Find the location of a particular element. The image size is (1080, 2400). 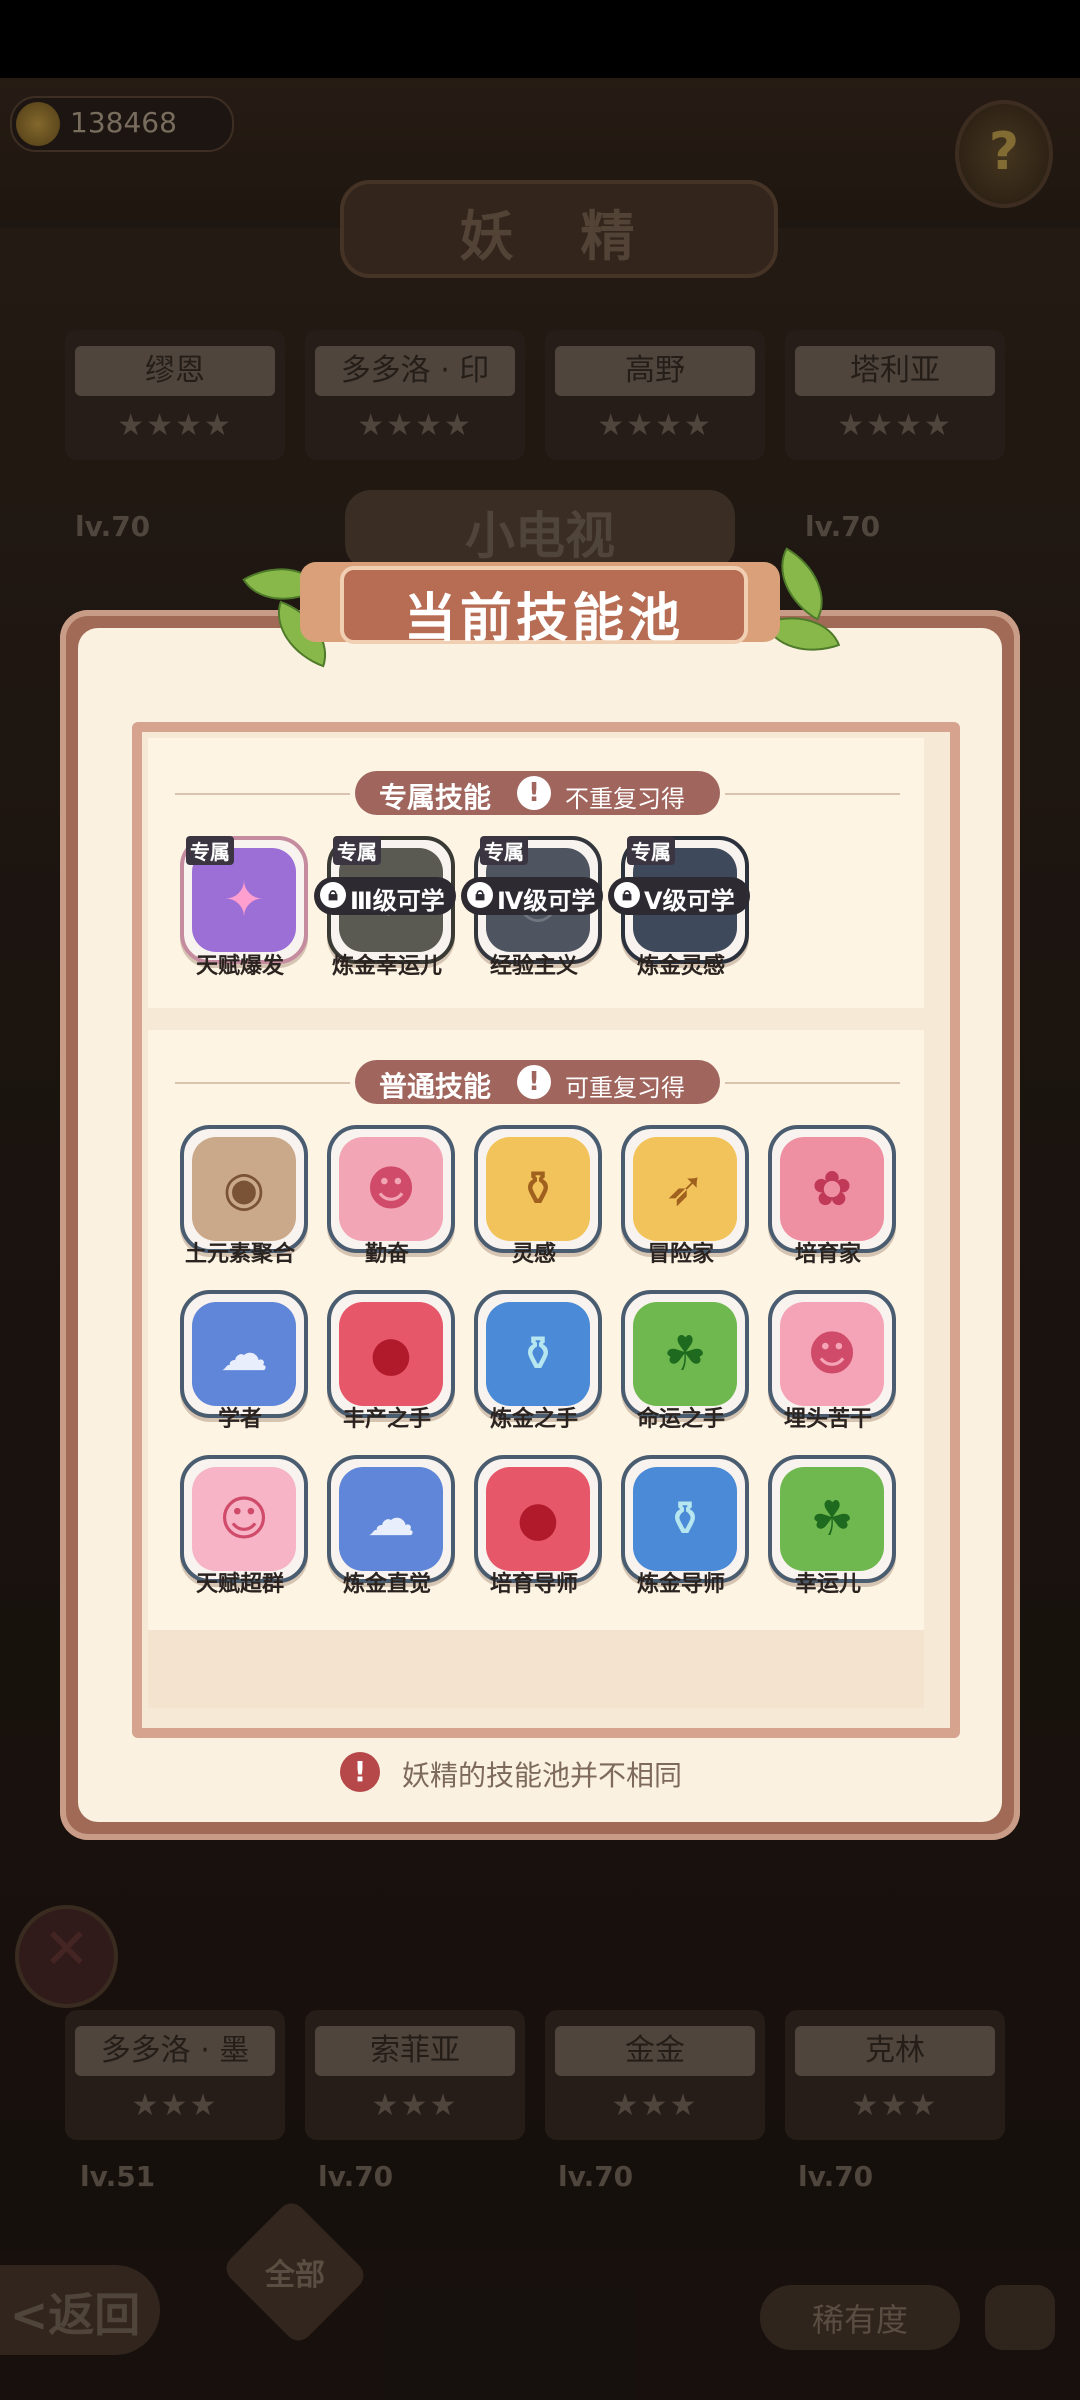

earth-swirl-icon: ◉ is located at coordinates (244, 1189).